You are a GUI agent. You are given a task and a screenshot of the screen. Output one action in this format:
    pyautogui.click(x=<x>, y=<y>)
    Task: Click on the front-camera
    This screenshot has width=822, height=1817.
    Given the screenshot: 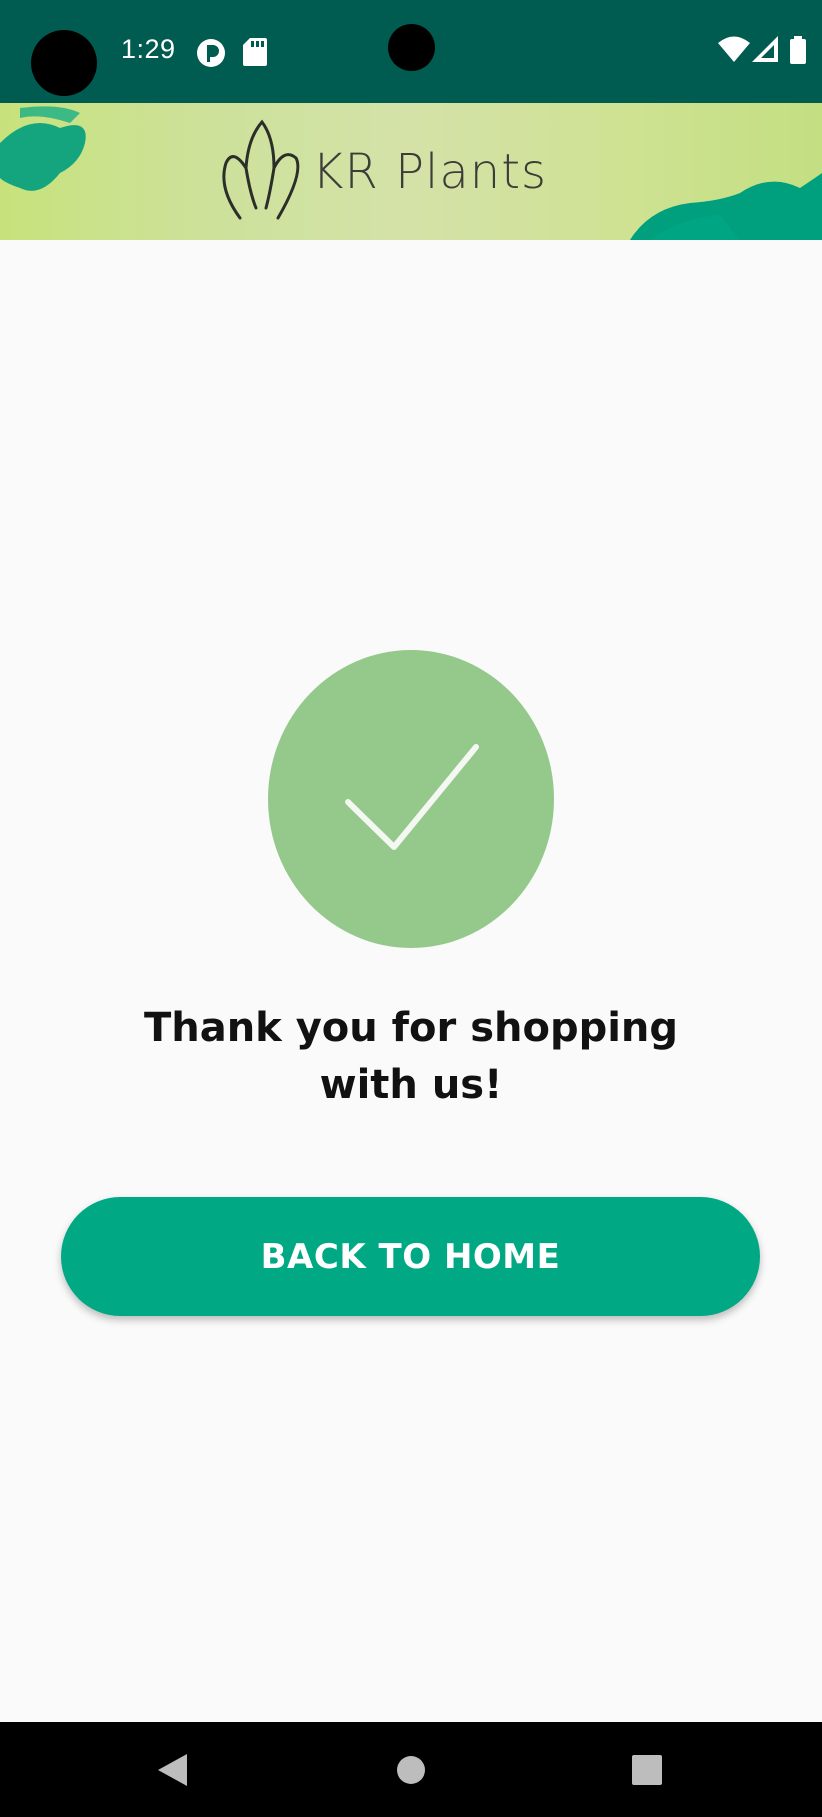 What is the action you would take?
    pyautogui.click(x=411, y=47)
    